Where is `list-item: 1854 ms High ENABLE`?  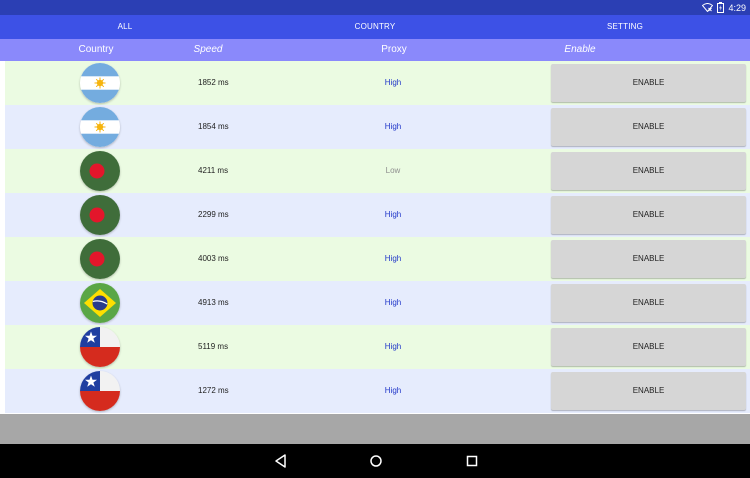 list-item: 1854 ms High ENABLE is located at coordinates (377, 127).